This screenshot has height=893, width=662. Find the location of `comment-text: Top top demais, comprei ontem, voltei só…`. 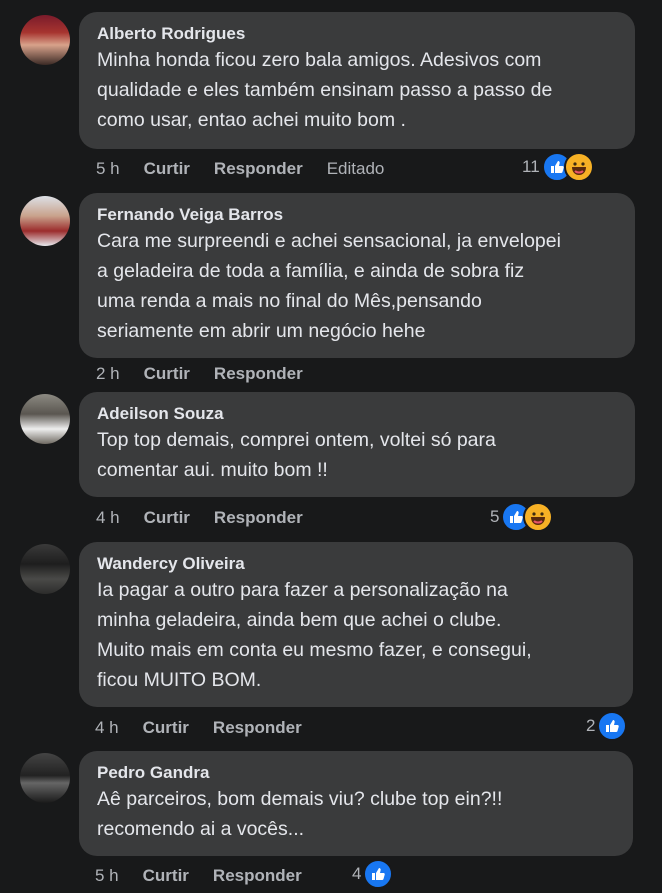

comment-text: Top top demais, comprei ontem, voltei só… is located at coordinates (357, 455).